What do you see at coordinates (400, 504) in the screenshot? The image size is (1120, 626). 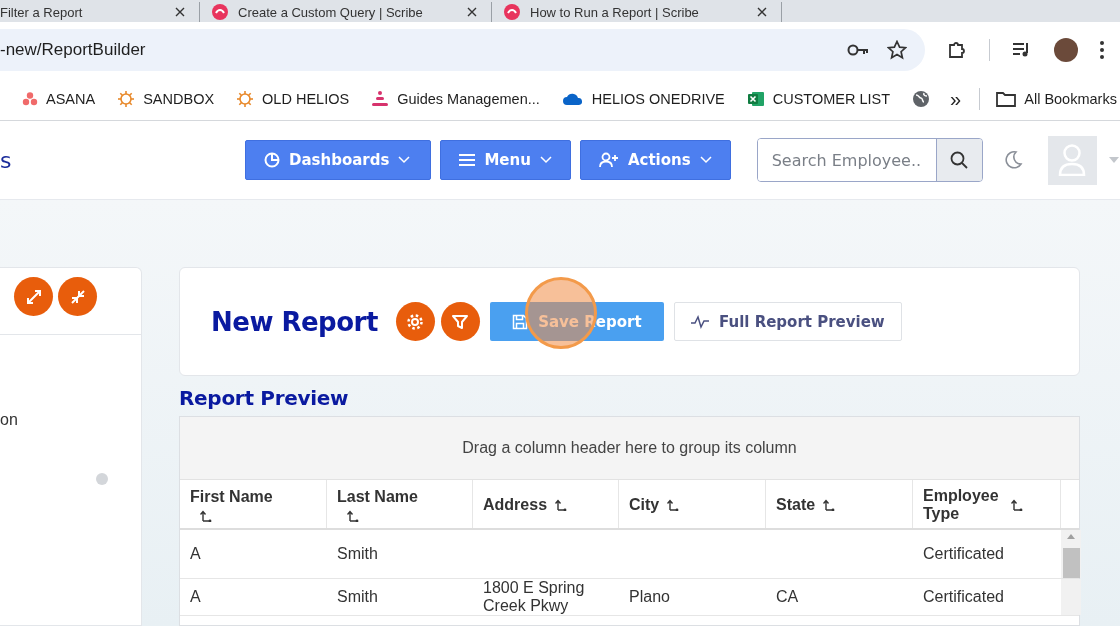 I see `column-header: Last Name` at bounding box center [400, 504].